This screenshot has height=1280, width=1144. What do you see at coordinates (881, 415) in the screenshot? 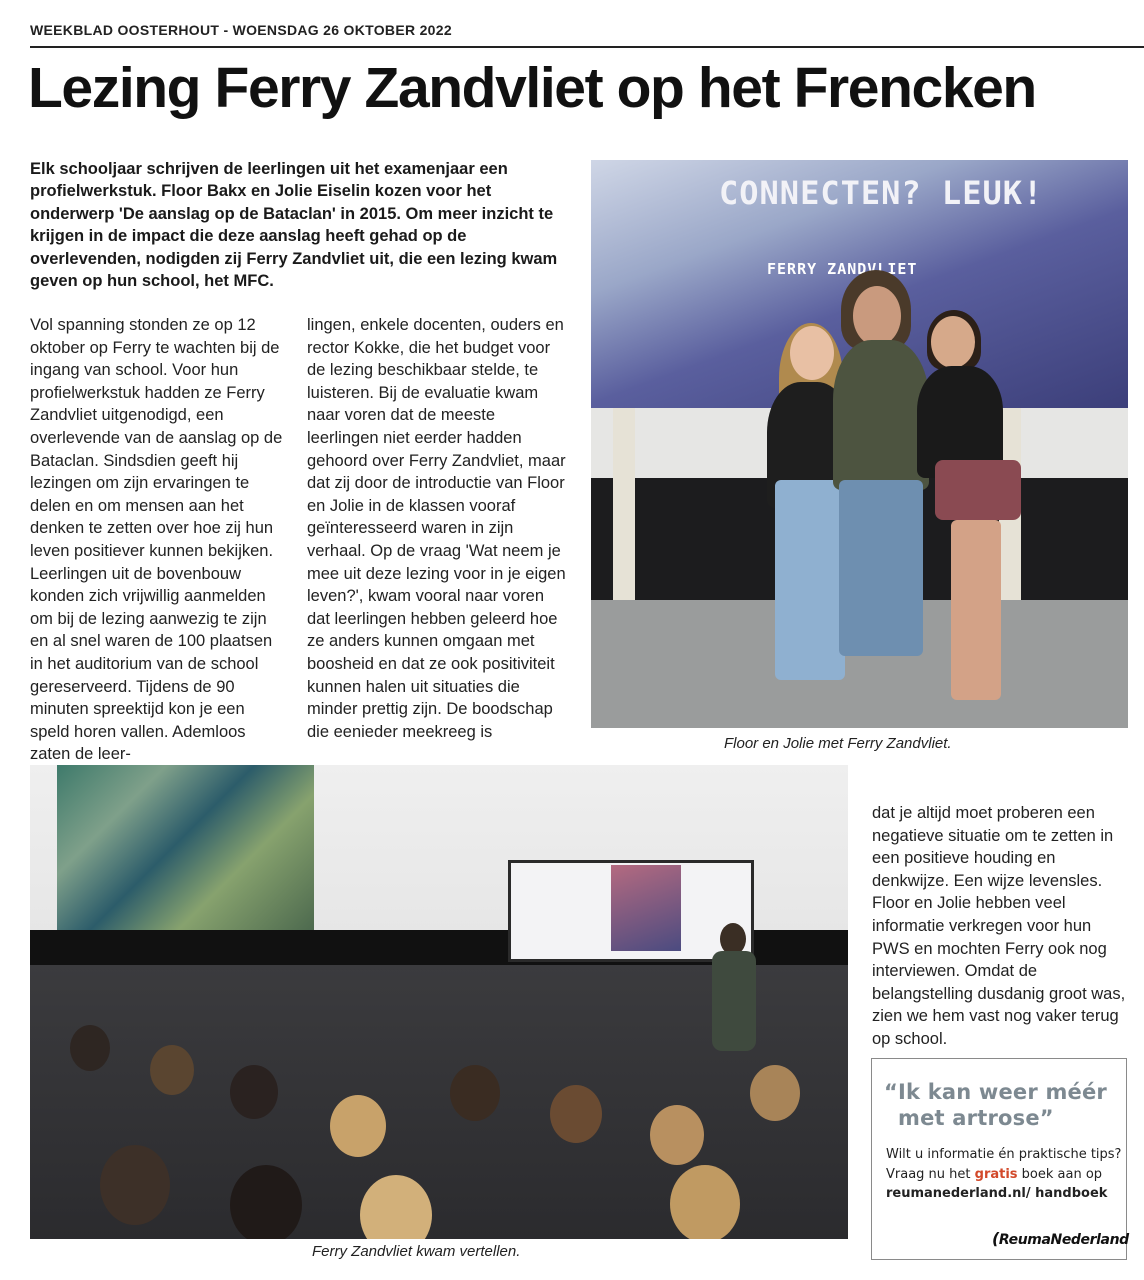
I see `person-torso-middle` at bounding box center [881, 415].